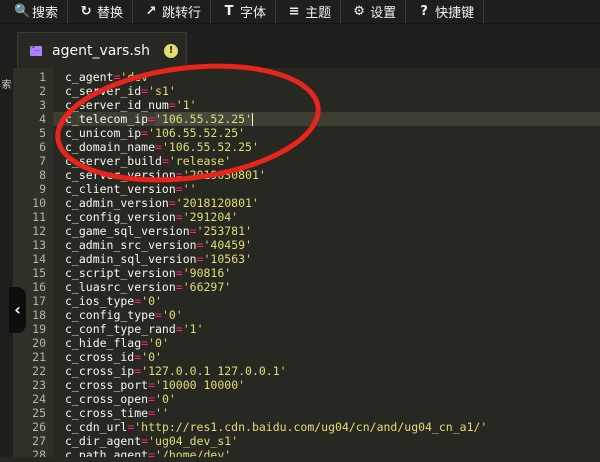 This screenshot has width=600, height=462. What do you see at coordinates (316, 315) in the screenshot?
I see `code-line: 18 c_config_type='0'` at bounding box center [316, 315].